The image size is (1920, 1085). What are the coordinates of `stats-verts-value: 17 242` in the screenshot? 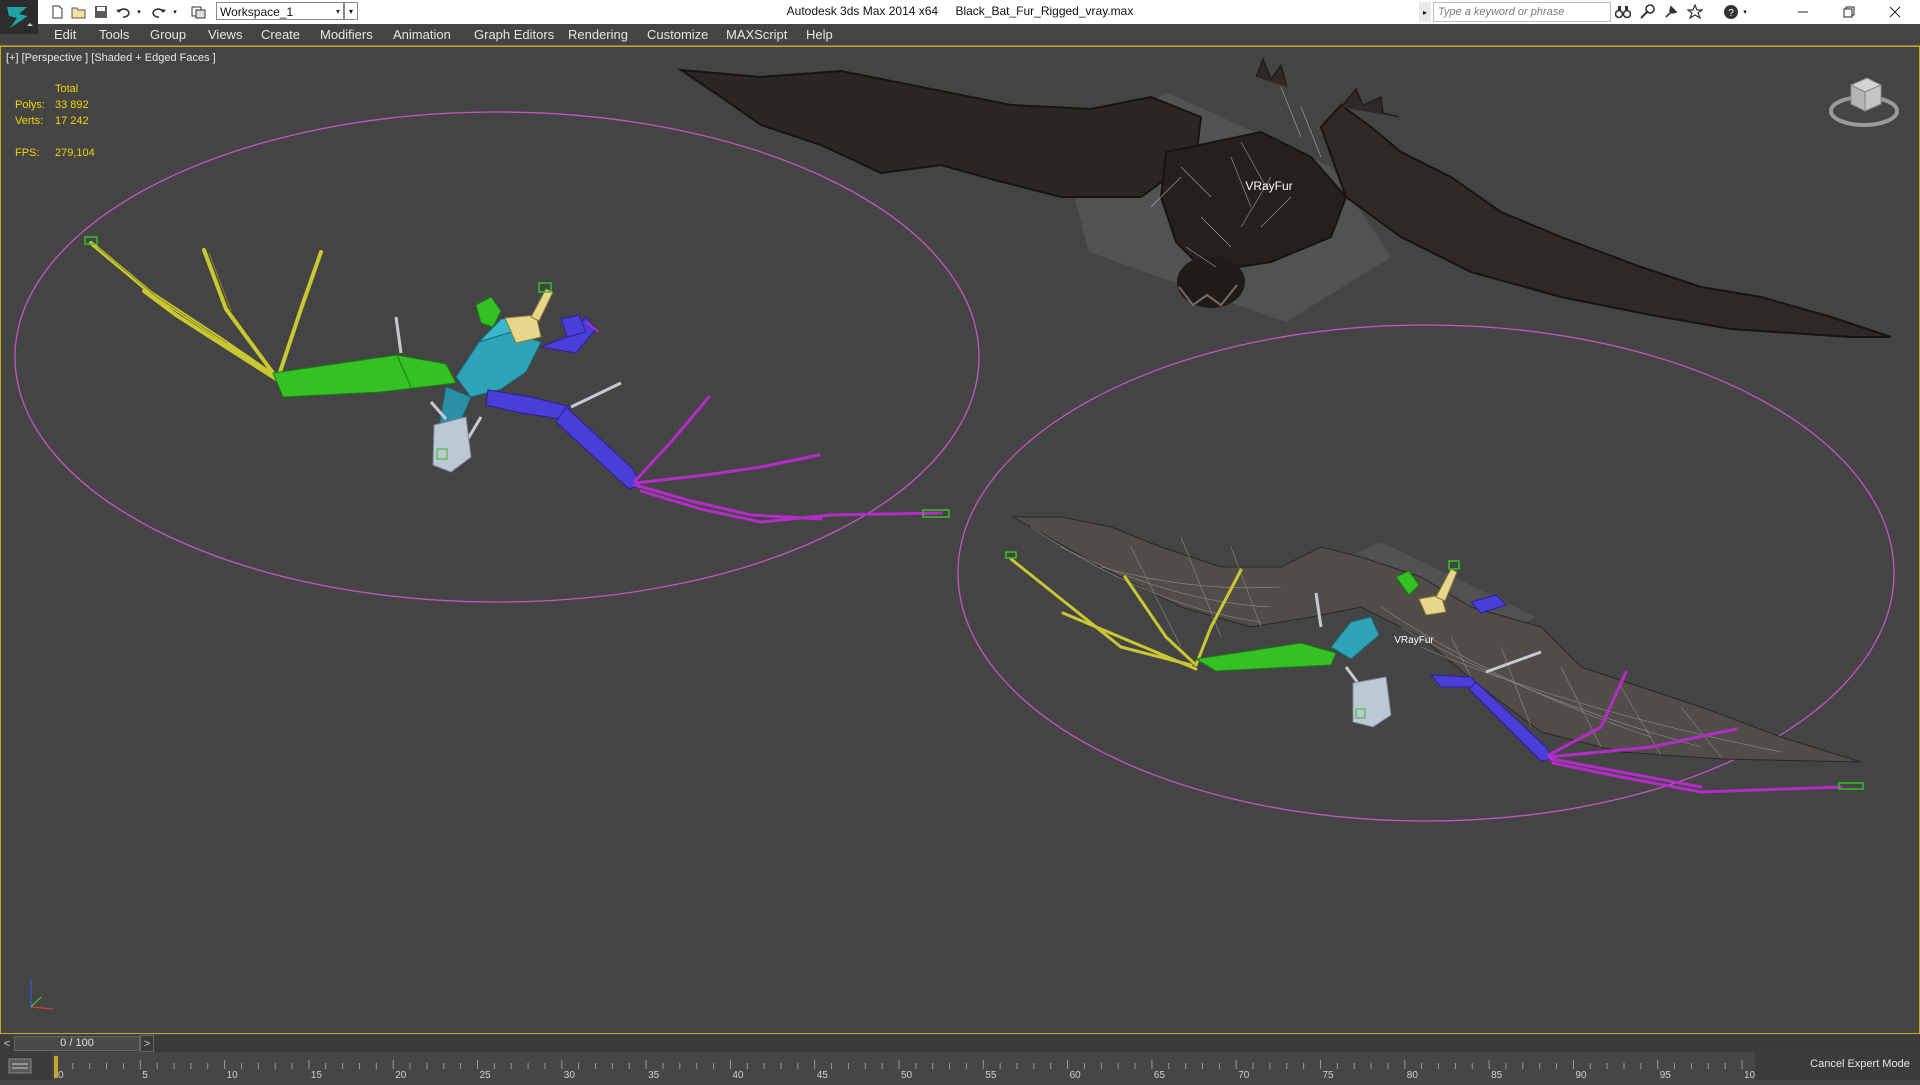 It's located at (72, 121).